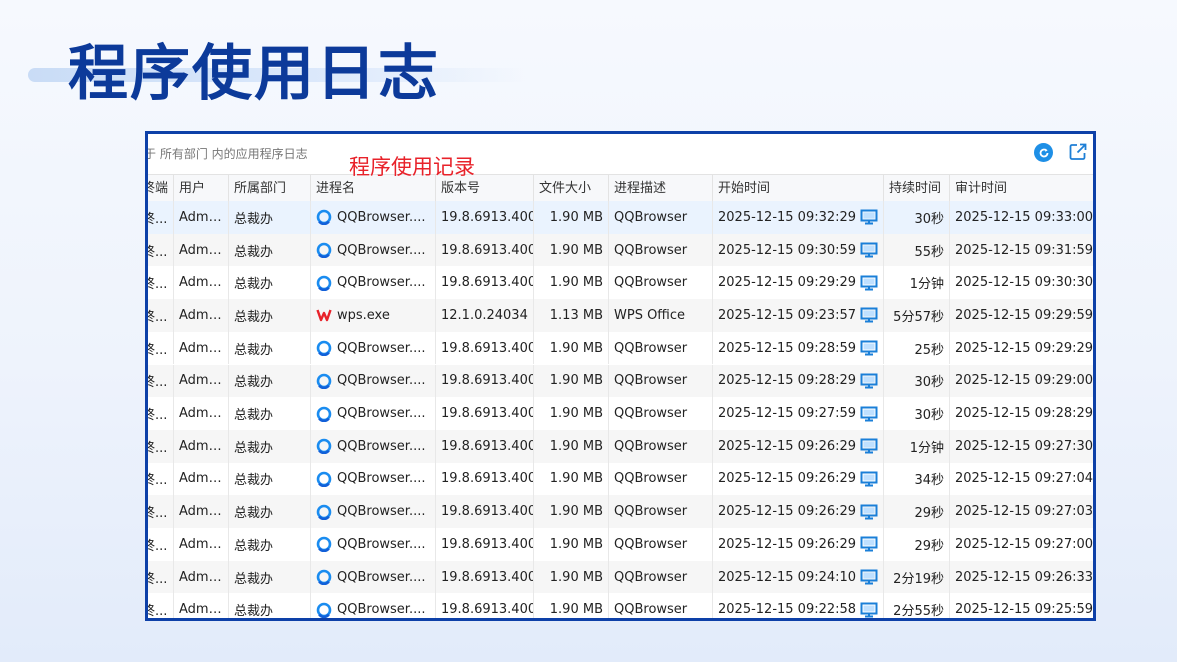 This screenshot has width=1177, height=662. Describe the element at coordinates (917, 577) in the screenshot. I see `duration-cell: 2分19秒` at that location.